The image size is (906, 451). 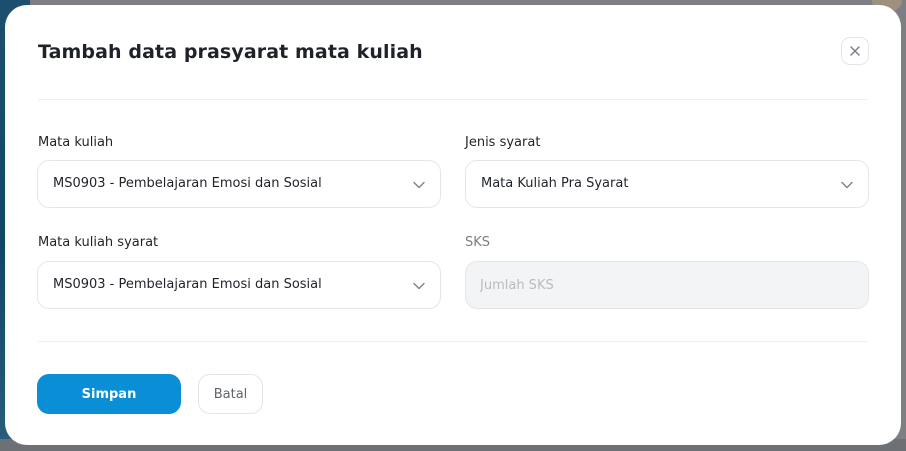 What do you see at coordinates (230, 394) in the screenshot?
I see `cancel-button: Batal` at bounding box center [230, 394].